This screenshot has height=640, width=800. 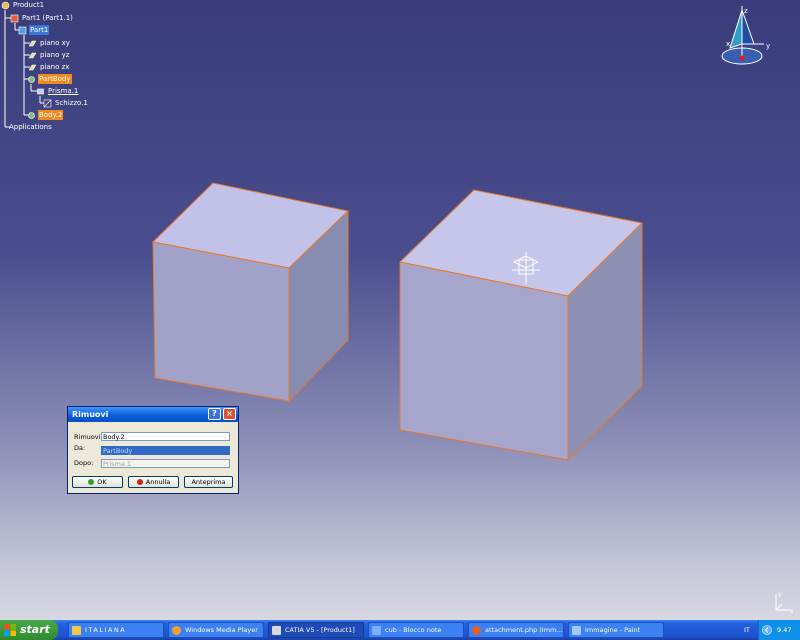 I want to click on task-paint: Immagine - Paint, so click(x=616, y=630).